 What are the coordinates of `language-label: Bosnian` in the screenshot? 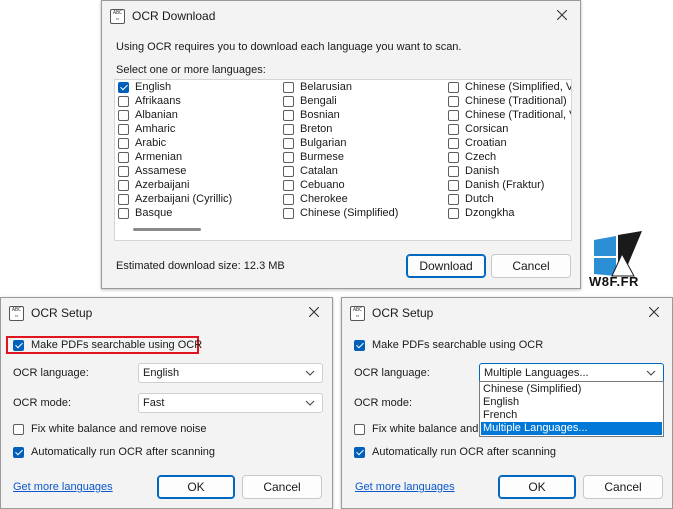 It's located at (320, 115).